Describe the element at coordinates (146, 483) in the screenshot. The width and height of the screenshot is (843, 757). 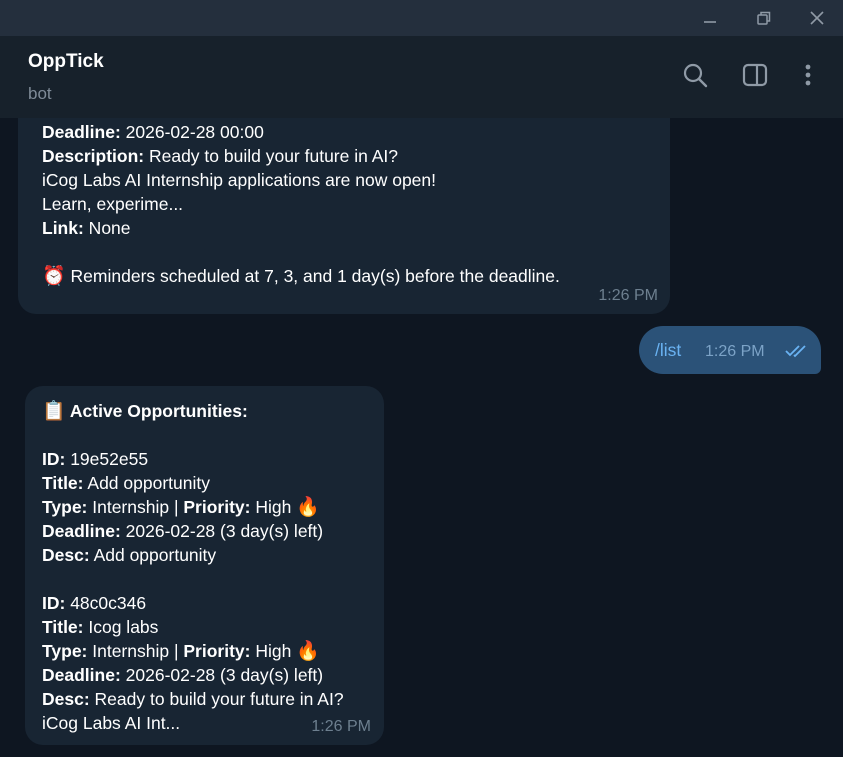
I see `title-value: Add opportunity` at that location.